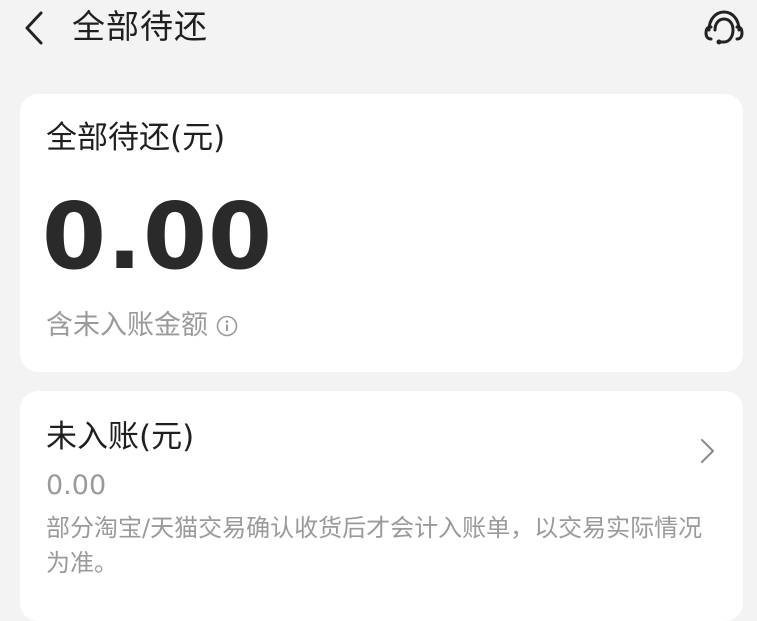 This screenshot has width=757, height=621. Describe the element at coordinates (707, 451) in the screenshot. I see `chevron-right-icon` at that location.